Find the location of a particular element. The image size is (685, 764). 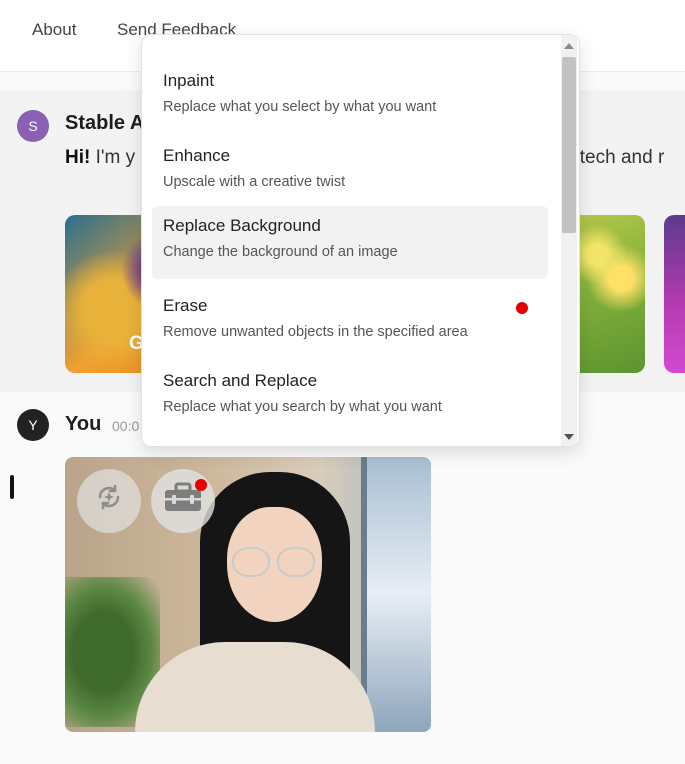

ai-message-text: Hi! I'm y is located at coordinates (100, 158).